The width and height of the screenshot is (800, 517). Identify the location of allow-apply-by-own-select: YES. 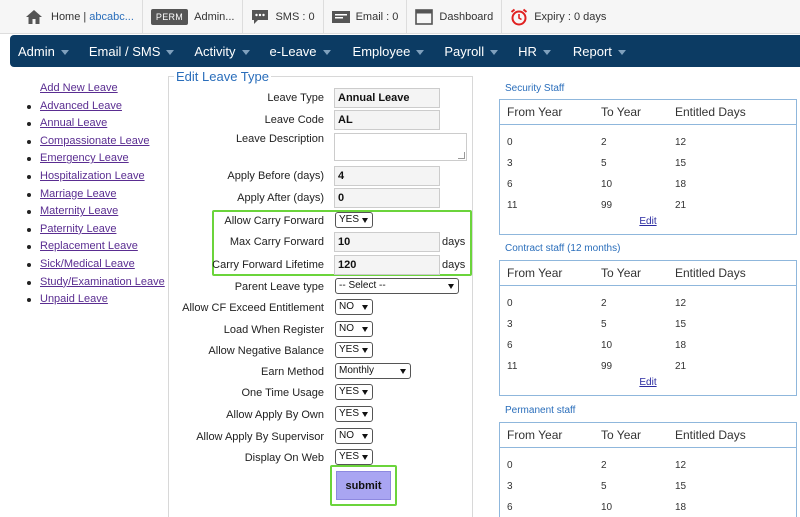
(354, 414).